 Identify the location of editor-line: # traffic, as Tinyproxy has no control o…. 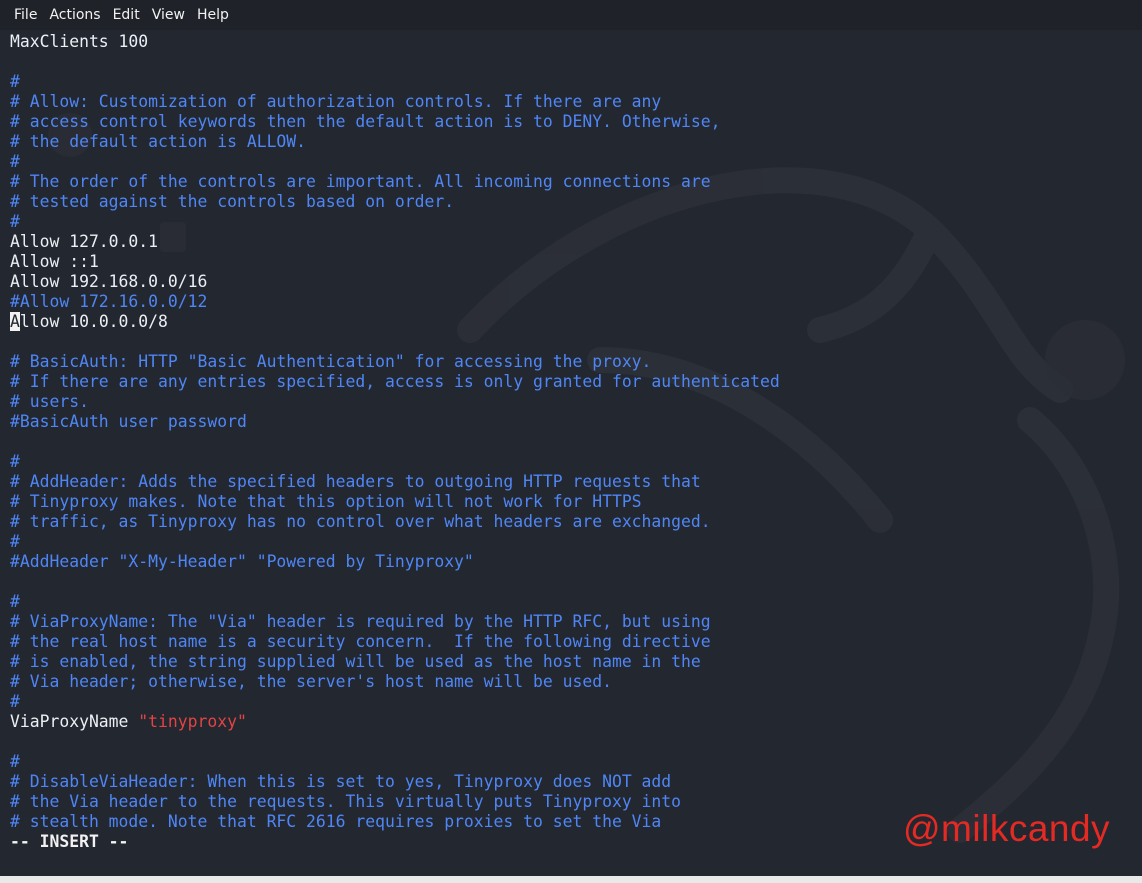
(570, 522).